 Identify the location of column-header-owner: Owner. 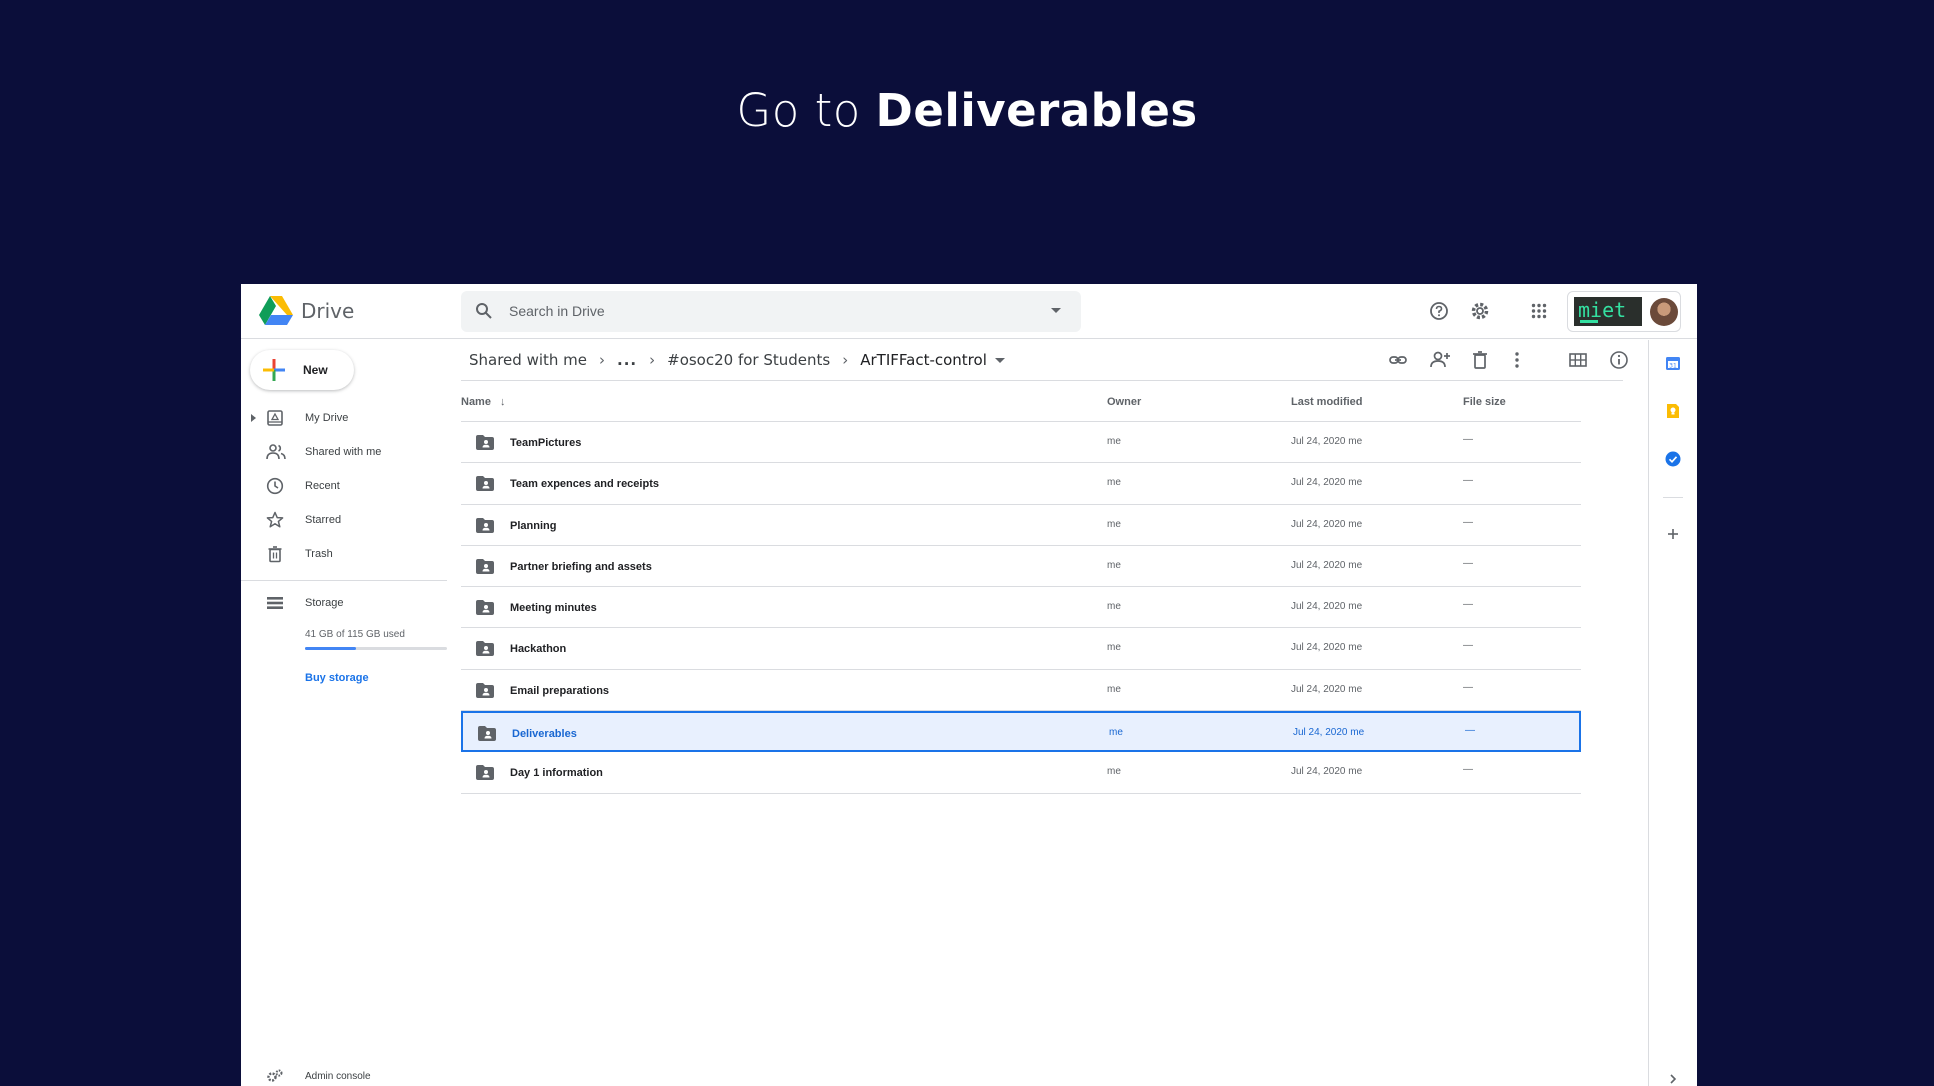
(1124, 402).